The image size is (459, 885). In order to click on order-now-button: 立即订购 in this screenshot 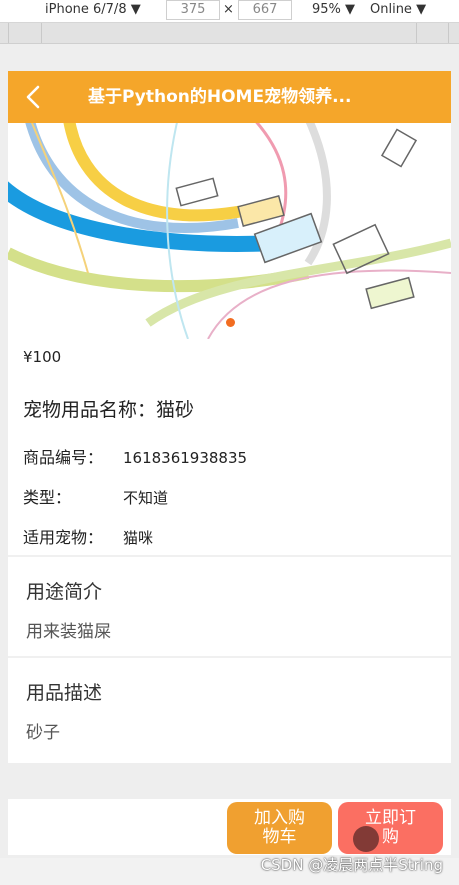, I will do `click(390, 828)`.